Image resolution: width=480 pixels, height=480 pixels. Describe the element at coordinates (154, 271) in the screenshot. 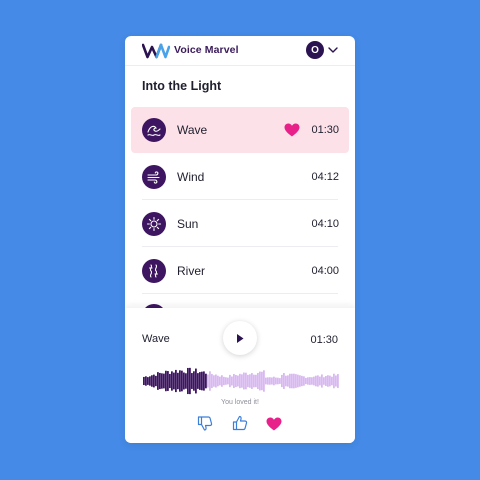

I see `river-icon` at that location.